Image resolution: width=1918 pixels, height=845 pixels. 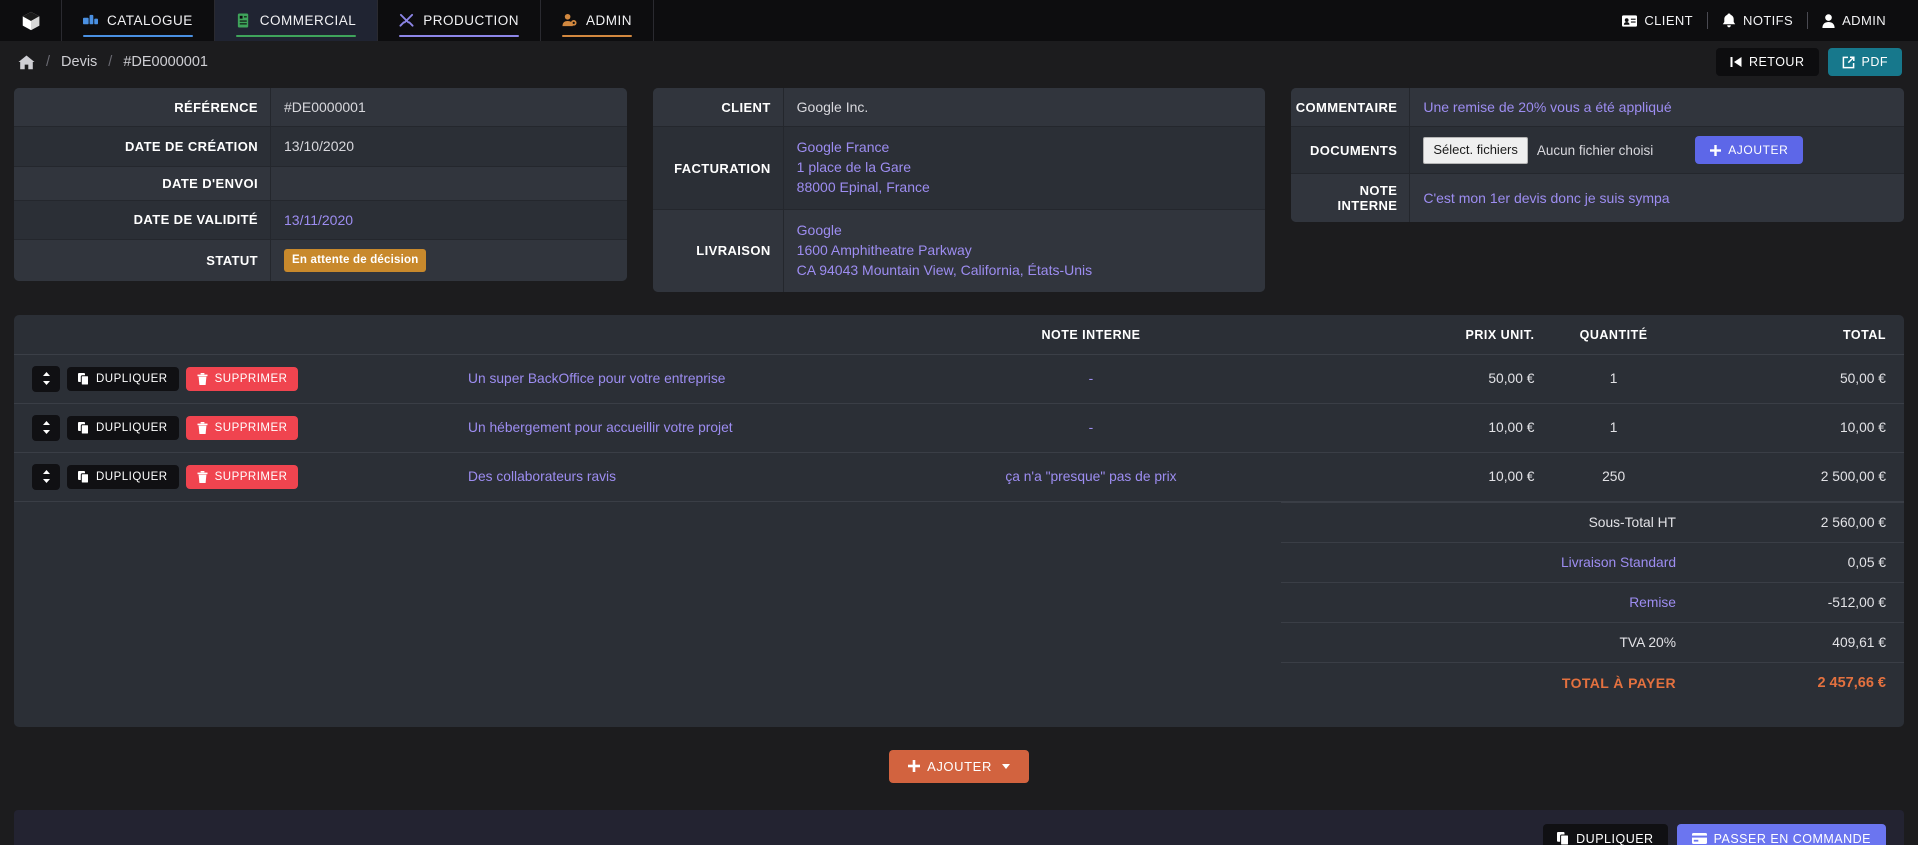 I want to click on info-row-reference: RÉFÉRENCE #DE0000001, so click(x=320, y=108).